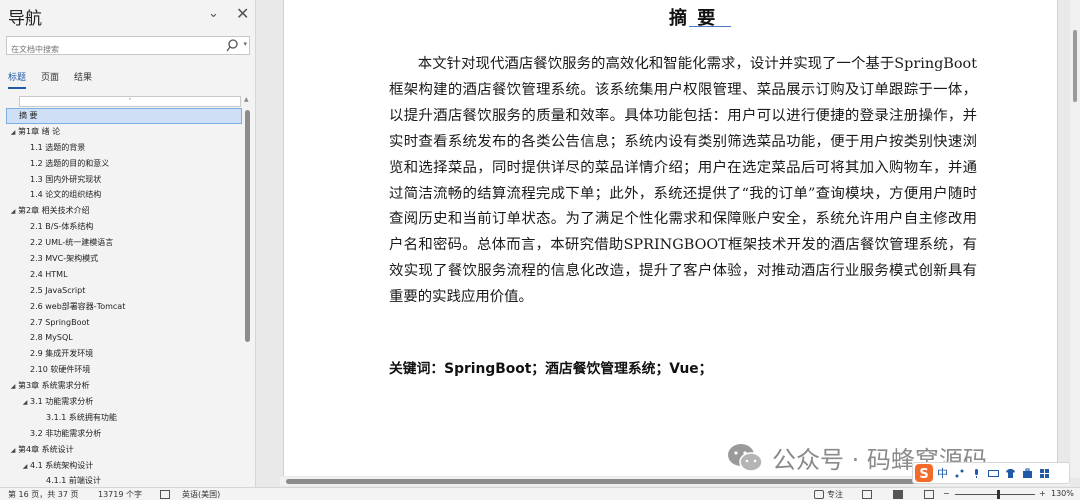  I want to click on nav-scrollbar: ▲, so click(247, 289).